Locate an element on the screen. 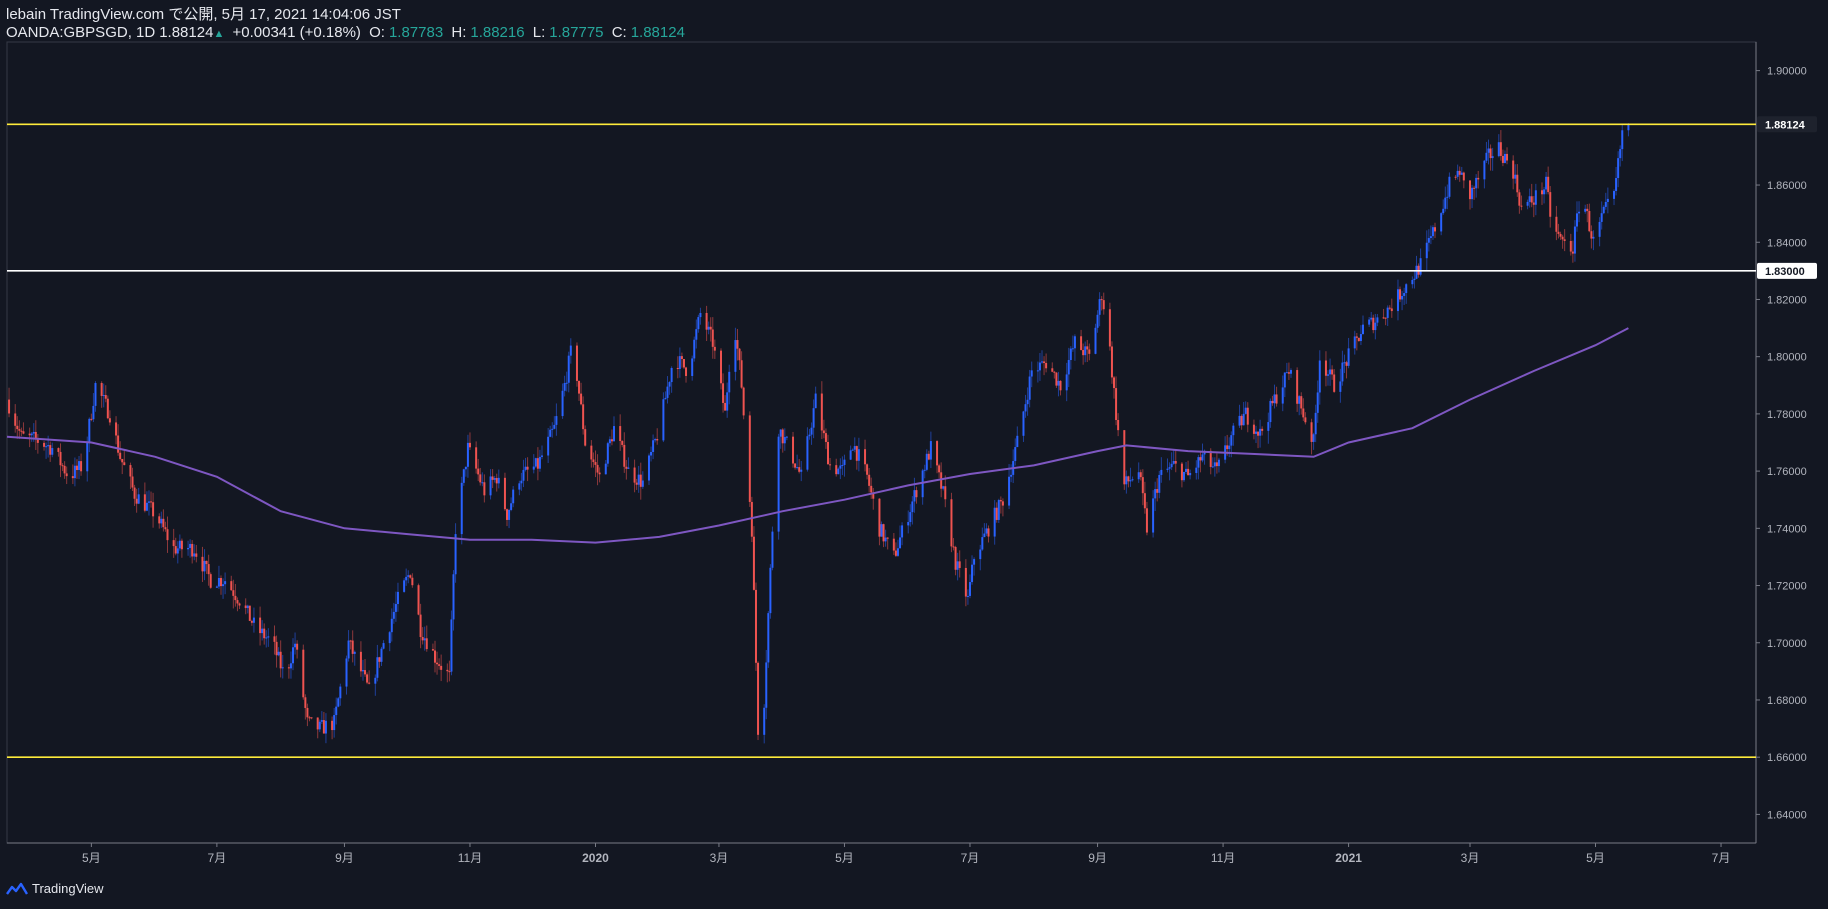  low-value: 1.87775 is located at coordinates (576, 32).